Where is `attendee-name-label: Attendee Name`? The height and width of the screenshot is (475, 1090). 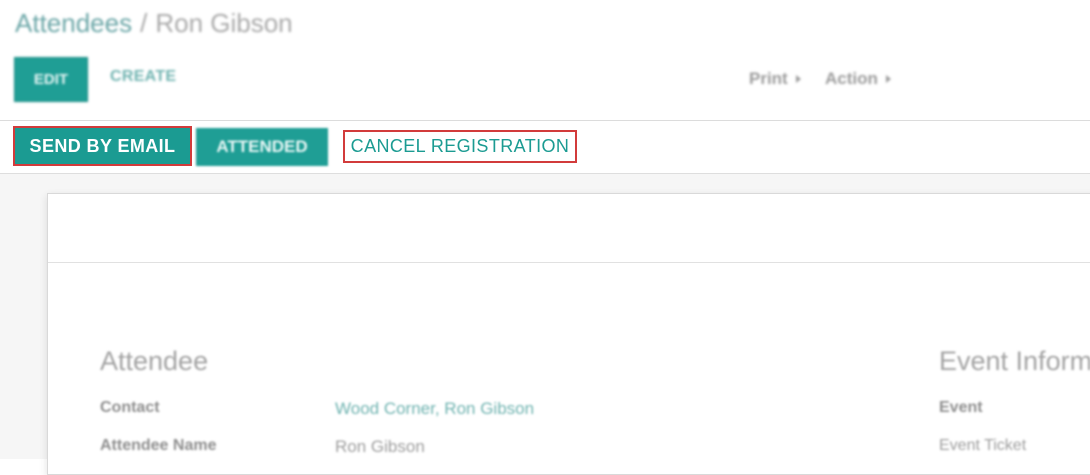 attendee-name-label: Attendee Name is located at coordinates (158, 445).